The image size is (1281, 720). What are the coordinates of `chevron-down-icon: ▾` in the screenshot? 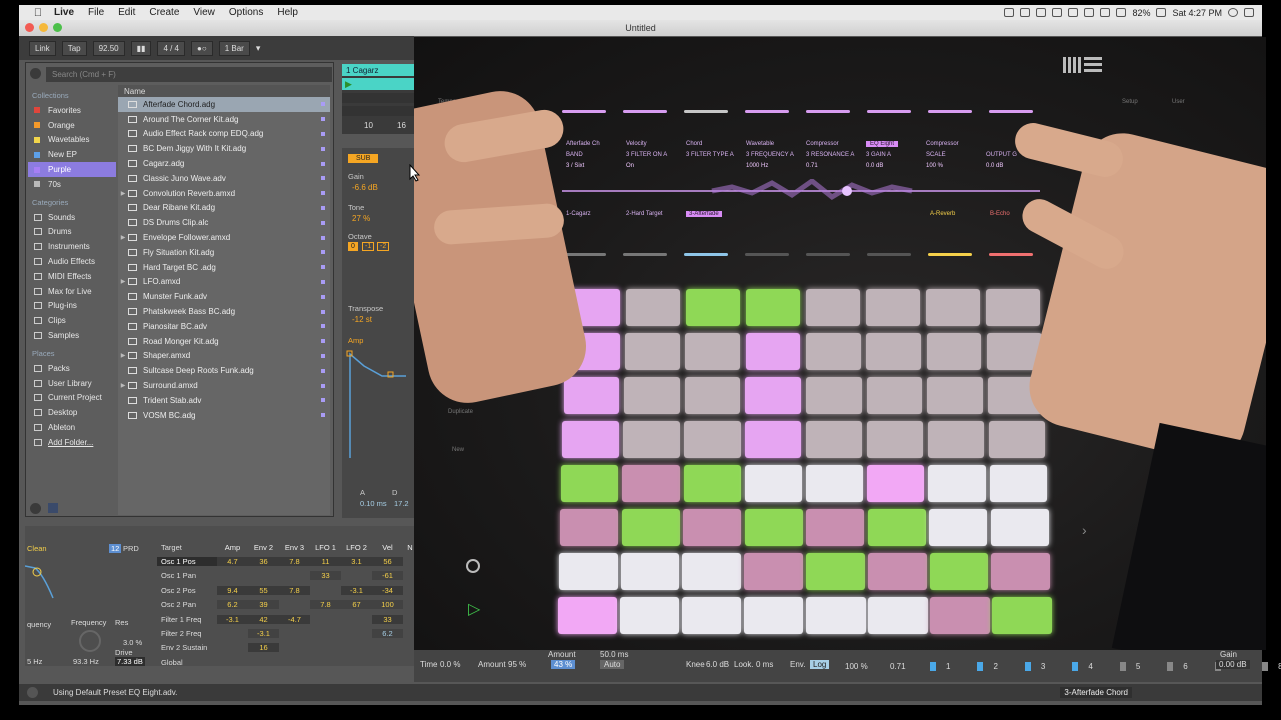 It's located at (258, 48).